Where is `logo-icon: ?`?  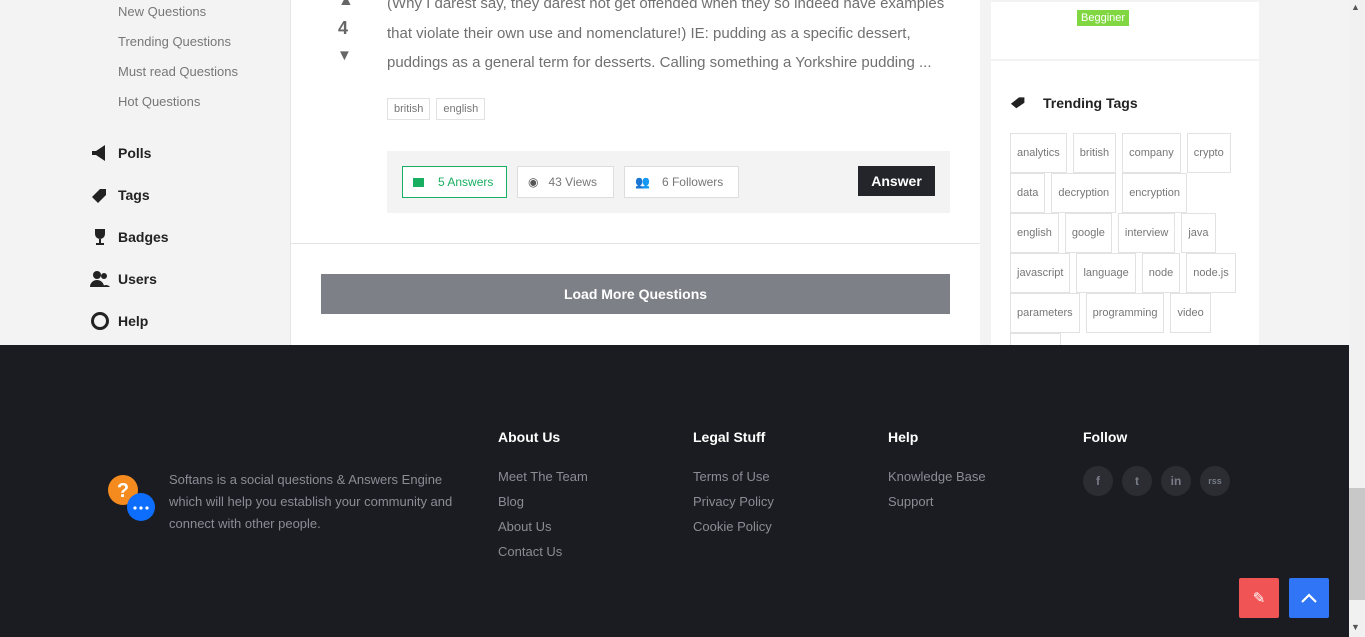
logo-icon: ? is located at coordinates (131, 498).